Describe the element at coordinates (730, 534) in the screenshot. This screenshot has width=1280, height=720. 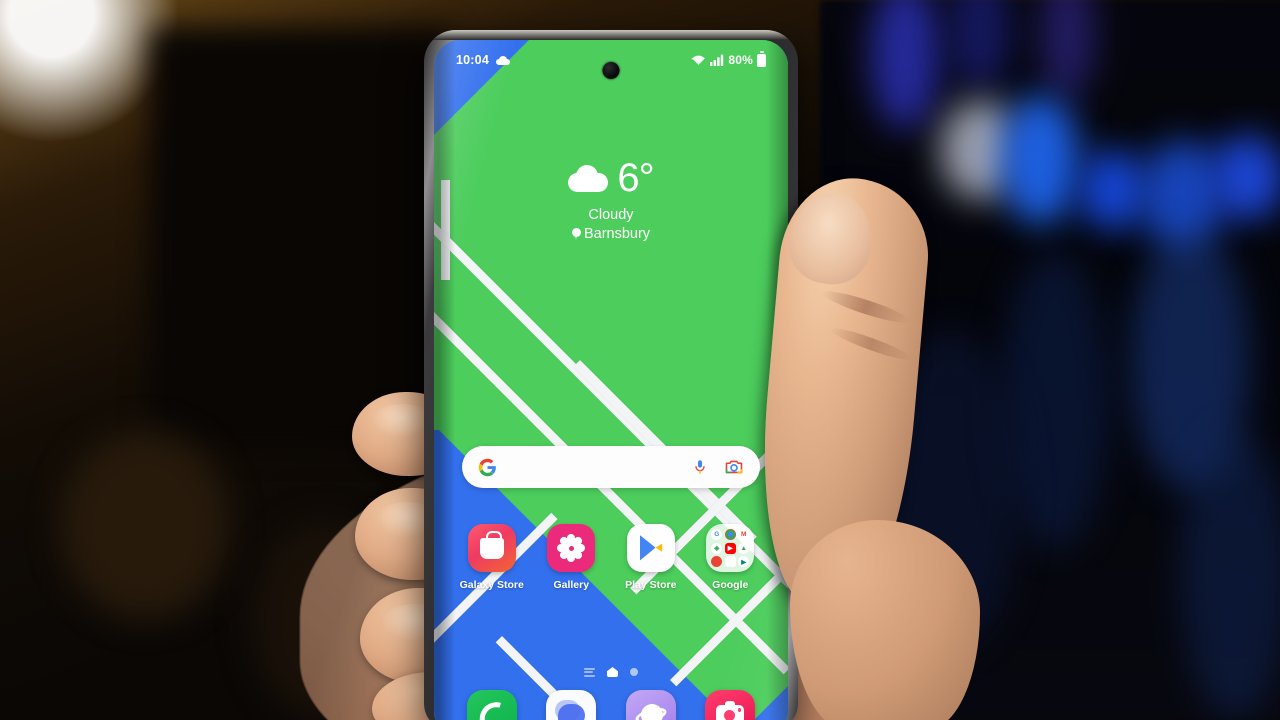
I see `mini-app-chrome` at that location.